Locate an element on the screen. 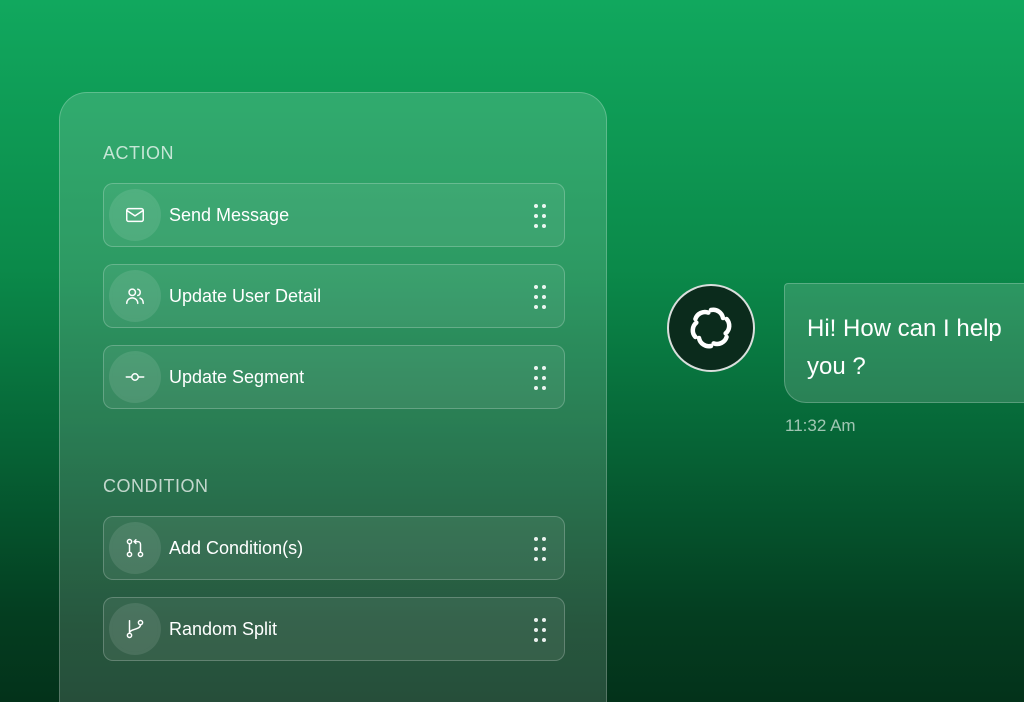  message-timestamp: 11:32 Am is located at coordinates (820, 425).